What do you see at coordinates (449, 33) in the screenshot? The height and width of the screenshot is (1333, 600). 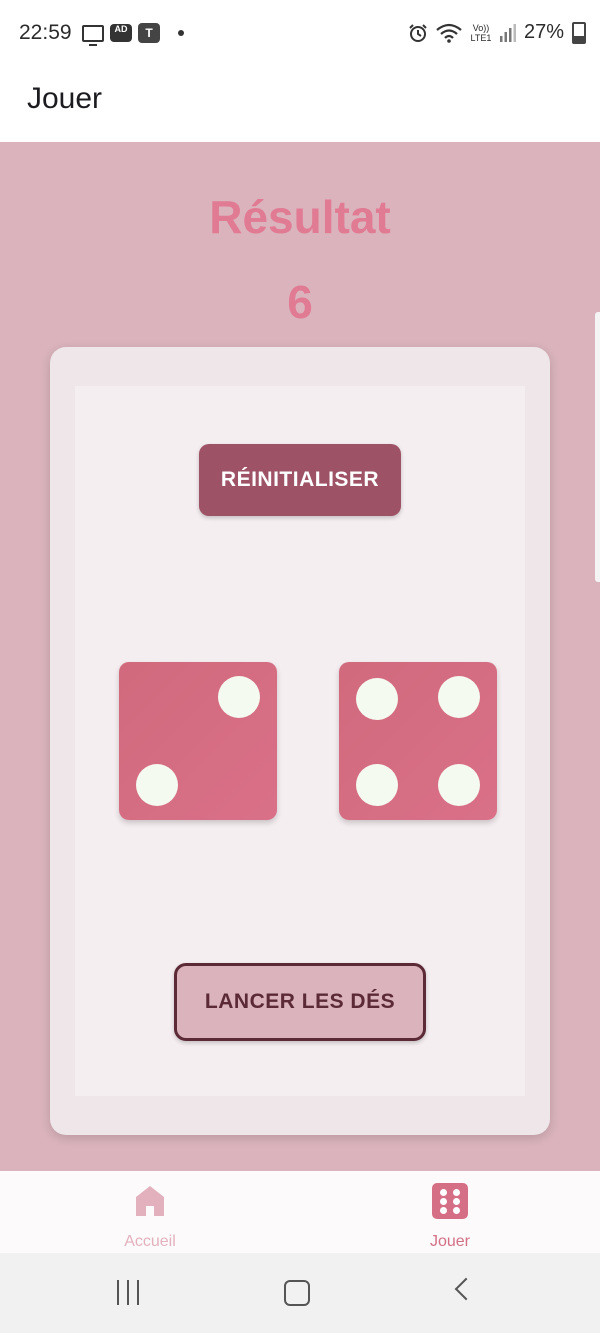 I see `wifi-icon` at bounding box center [449, 33].